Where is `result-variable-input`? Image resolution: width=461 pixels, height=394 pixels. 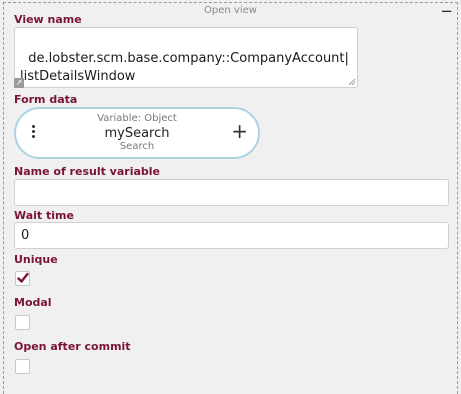
result-variable-input is located at coordinates (231, 192).